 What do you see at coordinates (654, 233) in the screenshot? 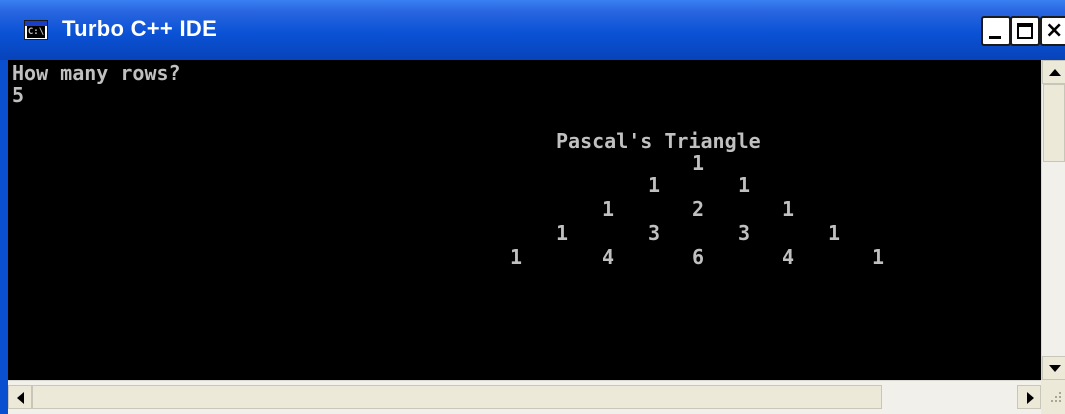
I see `triangle-row-4-cell-2: 3` at bounding box center [654, 233].